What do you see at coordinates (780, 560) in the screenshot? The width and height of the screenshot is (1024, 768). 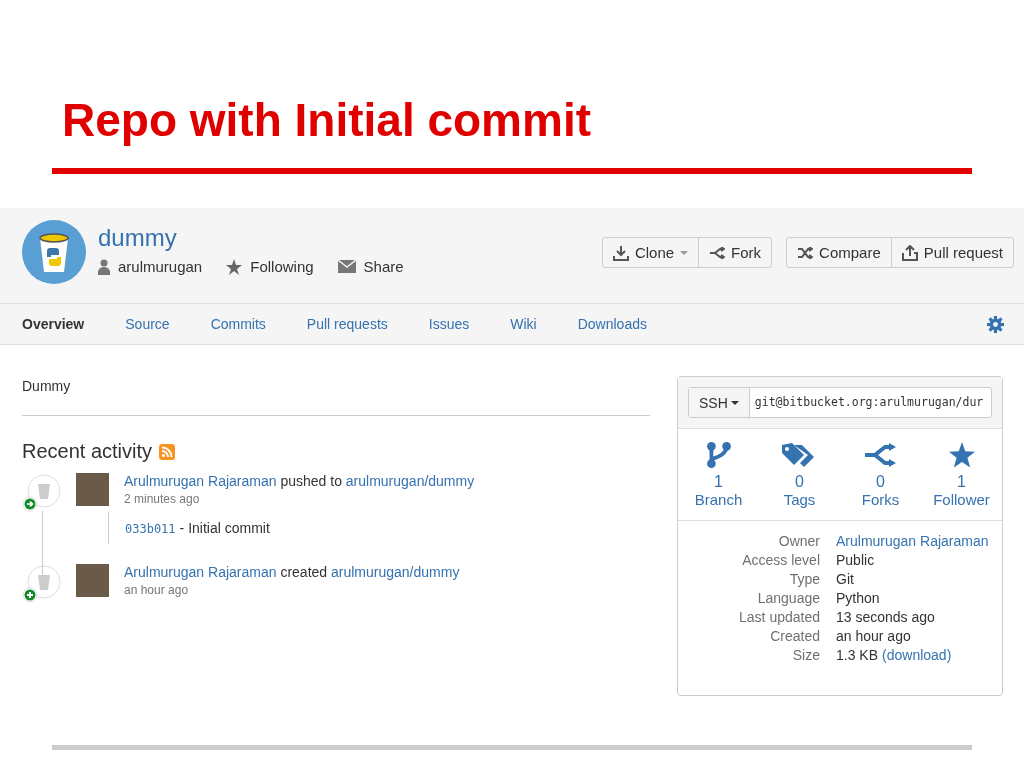 I see `detail-label: Access level` at bounding box center [780, 560].